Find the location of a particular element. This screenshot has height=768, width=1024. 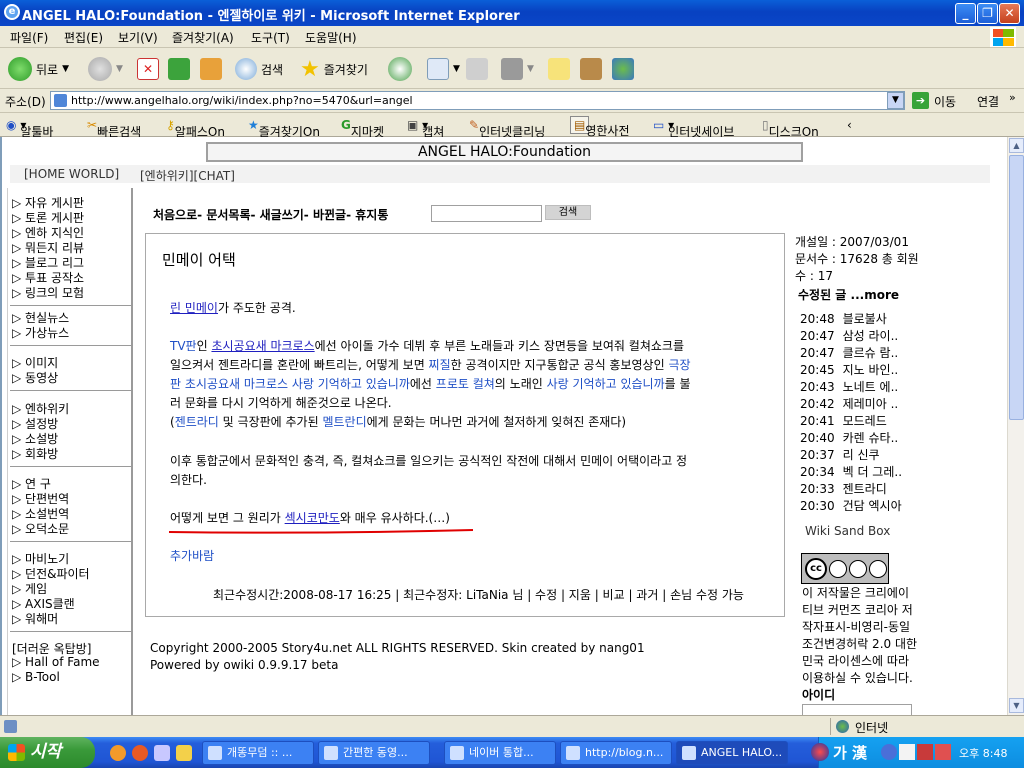

link-internet-save: ▭ 인터넷세이브 ▾ is located at coordinates (693, 128).